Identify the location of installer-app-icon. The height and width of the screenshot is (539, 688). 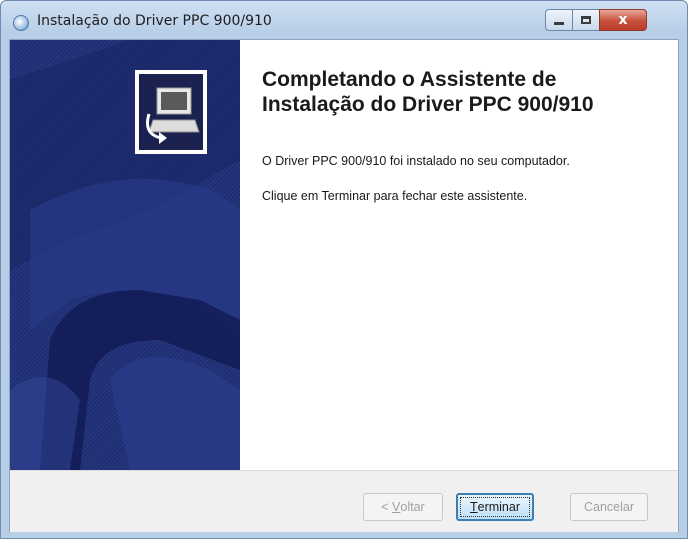
(21, 23).